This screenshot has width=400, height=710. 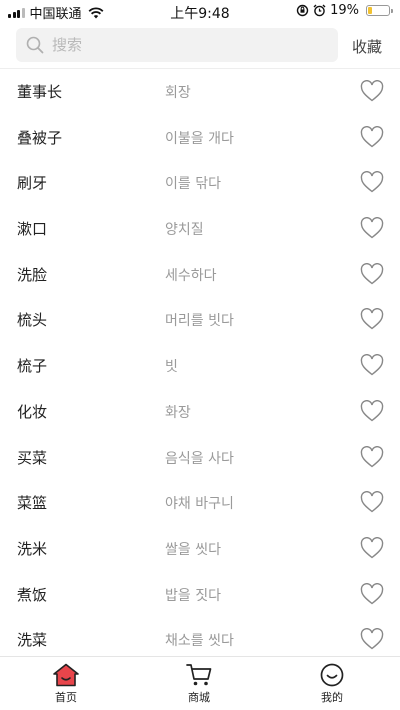 I want to click on search-box, so click(x=177, y=45).